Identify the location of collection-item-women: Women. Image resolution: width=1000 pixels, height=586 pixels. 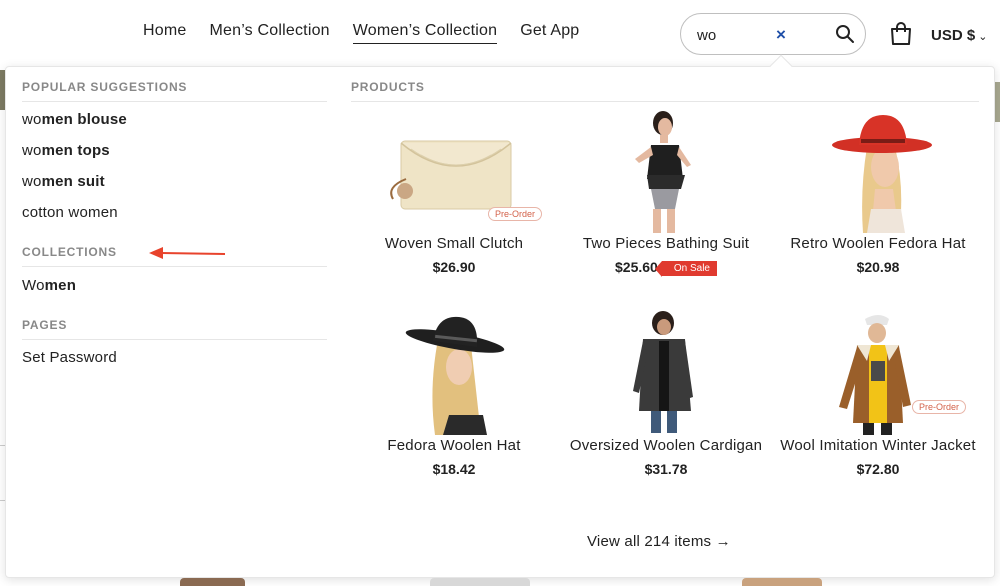
(49, 285).